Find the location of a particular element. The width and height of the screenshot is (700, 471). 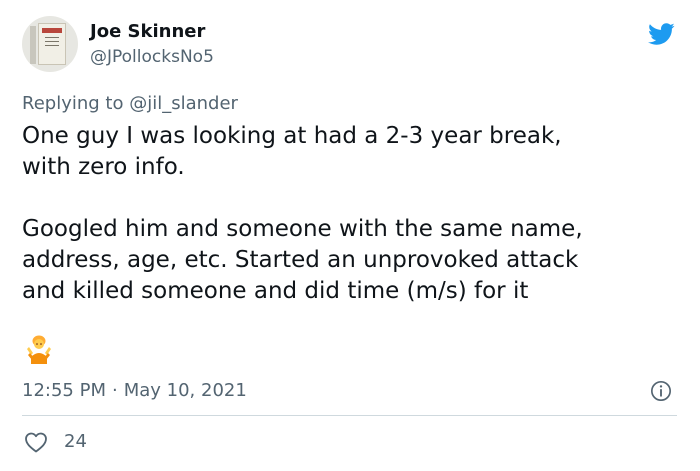

replying-prefix: Replying to is located at coordinates (76, 103).